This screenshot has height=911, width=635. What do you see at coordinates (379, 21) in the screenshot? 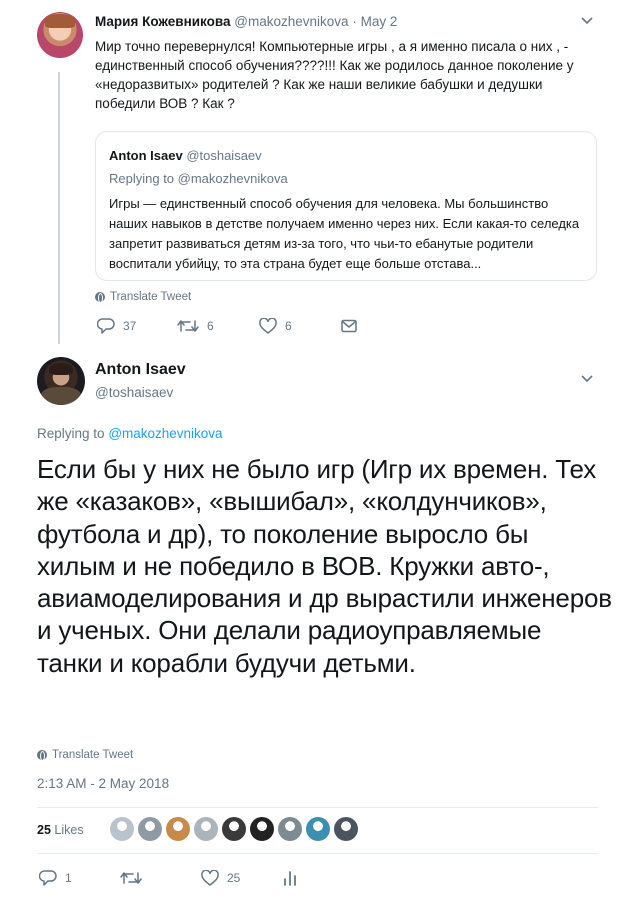
I see `tweet-date: May 2` at bounding box center [379, 21].